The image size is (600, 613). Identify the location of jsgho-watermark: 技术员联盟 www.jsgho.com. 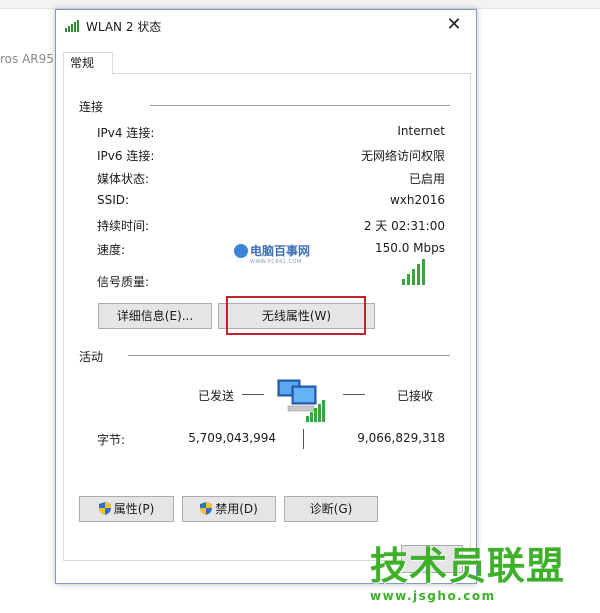
(485, 579).